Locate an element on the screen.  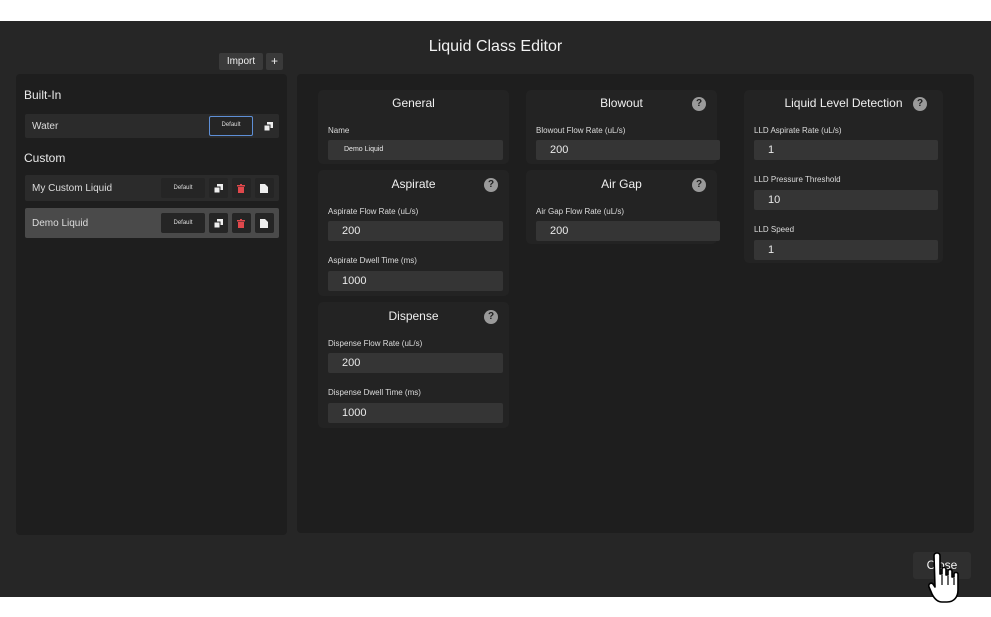
aspirate-dwell-time-label: Aspirate Dwell Time (ms) is located at coordinates (372, 260).